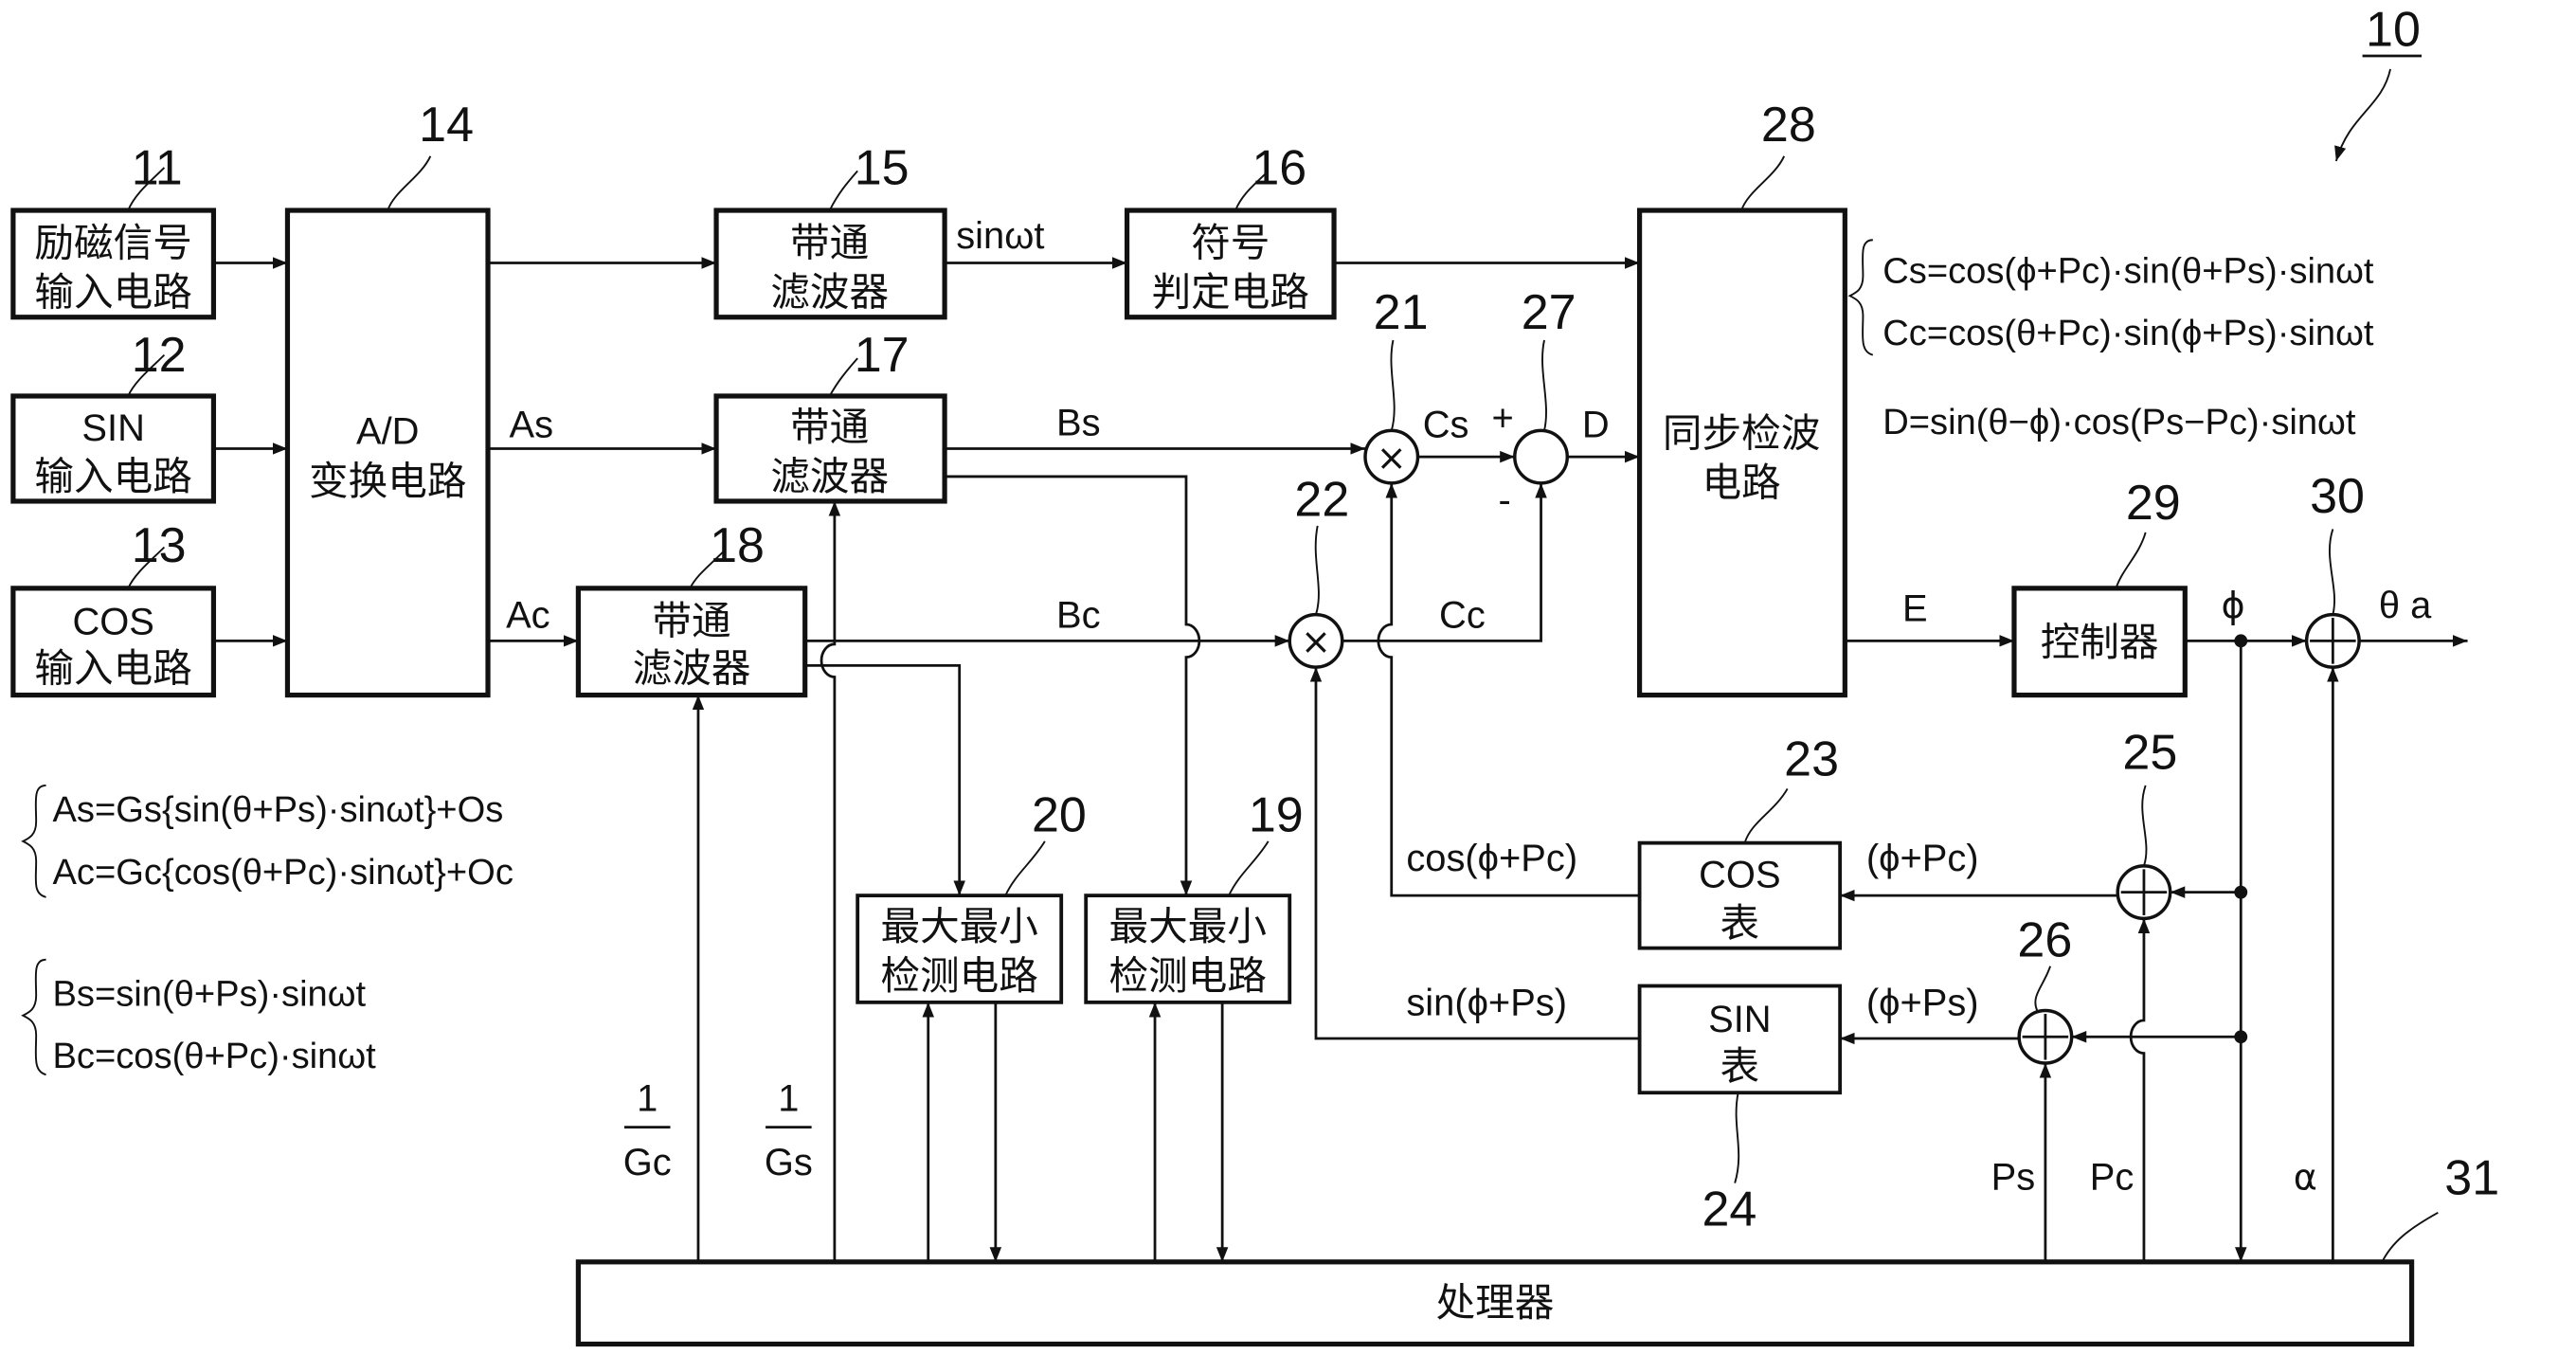 This screenshot has width=2576, height=1354. I want to click on block-sign-judge: 符号 判定电路 16, so click(1230, 230).